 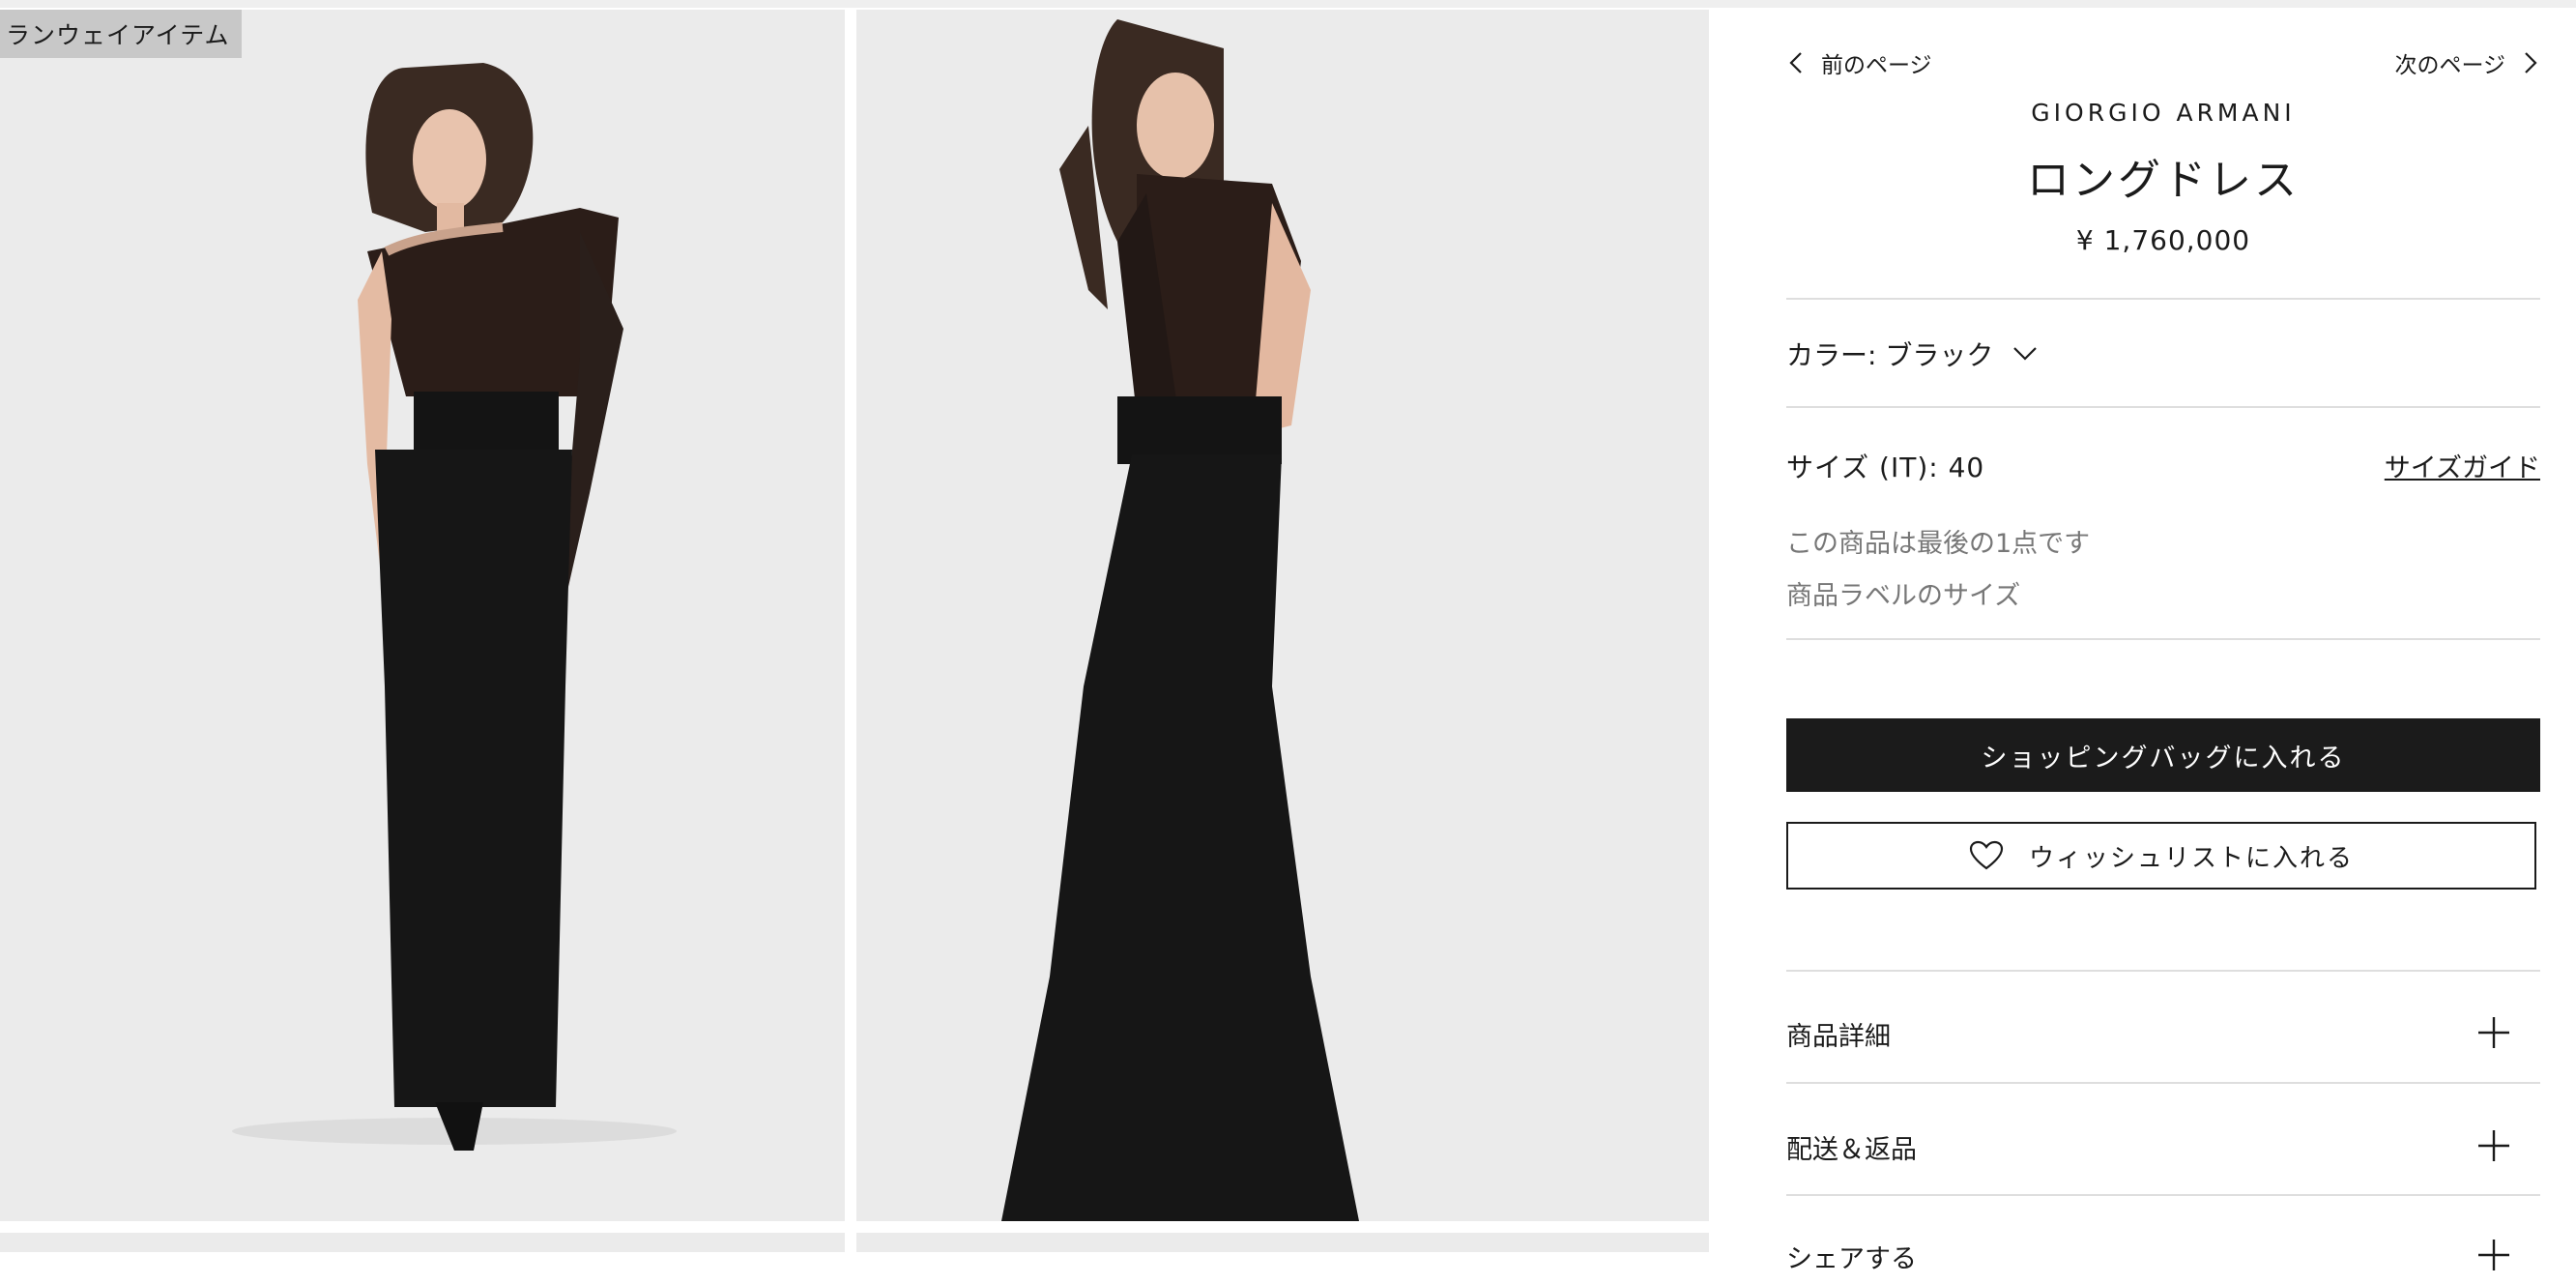 I want to click on next-page-link: 次のページ, so click(x=2467, y=62).